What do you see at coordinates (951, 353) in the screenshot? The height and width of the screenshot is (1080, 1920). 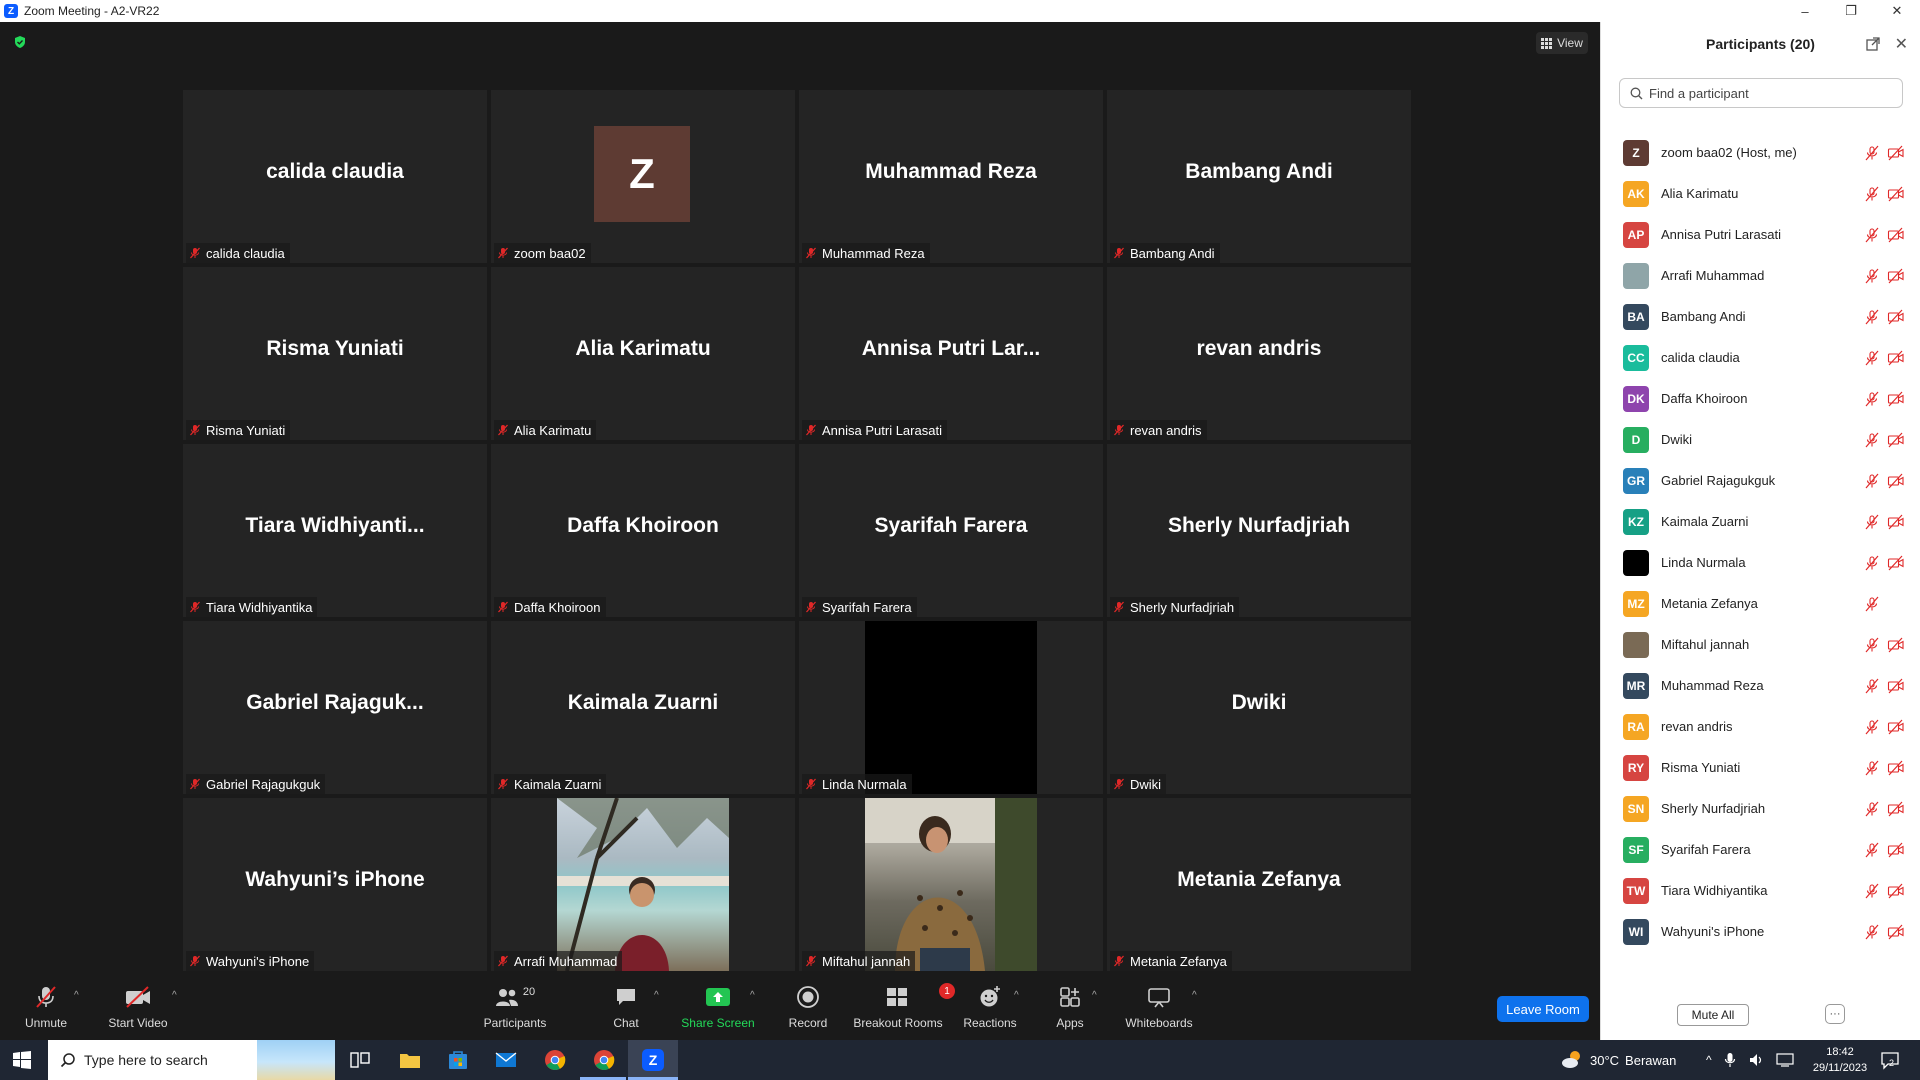 I see `video-tile: Annisa Putri Lar... Annisa Putri Larasati` at bounding box center [951, 353].